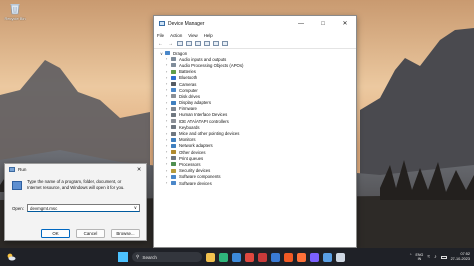 This screenshot has height=266, width=474. What do you see at coordinates (195, 171) in the screenshot?
I see `device-category-label: Security devices` at bounding box center [195, 171].